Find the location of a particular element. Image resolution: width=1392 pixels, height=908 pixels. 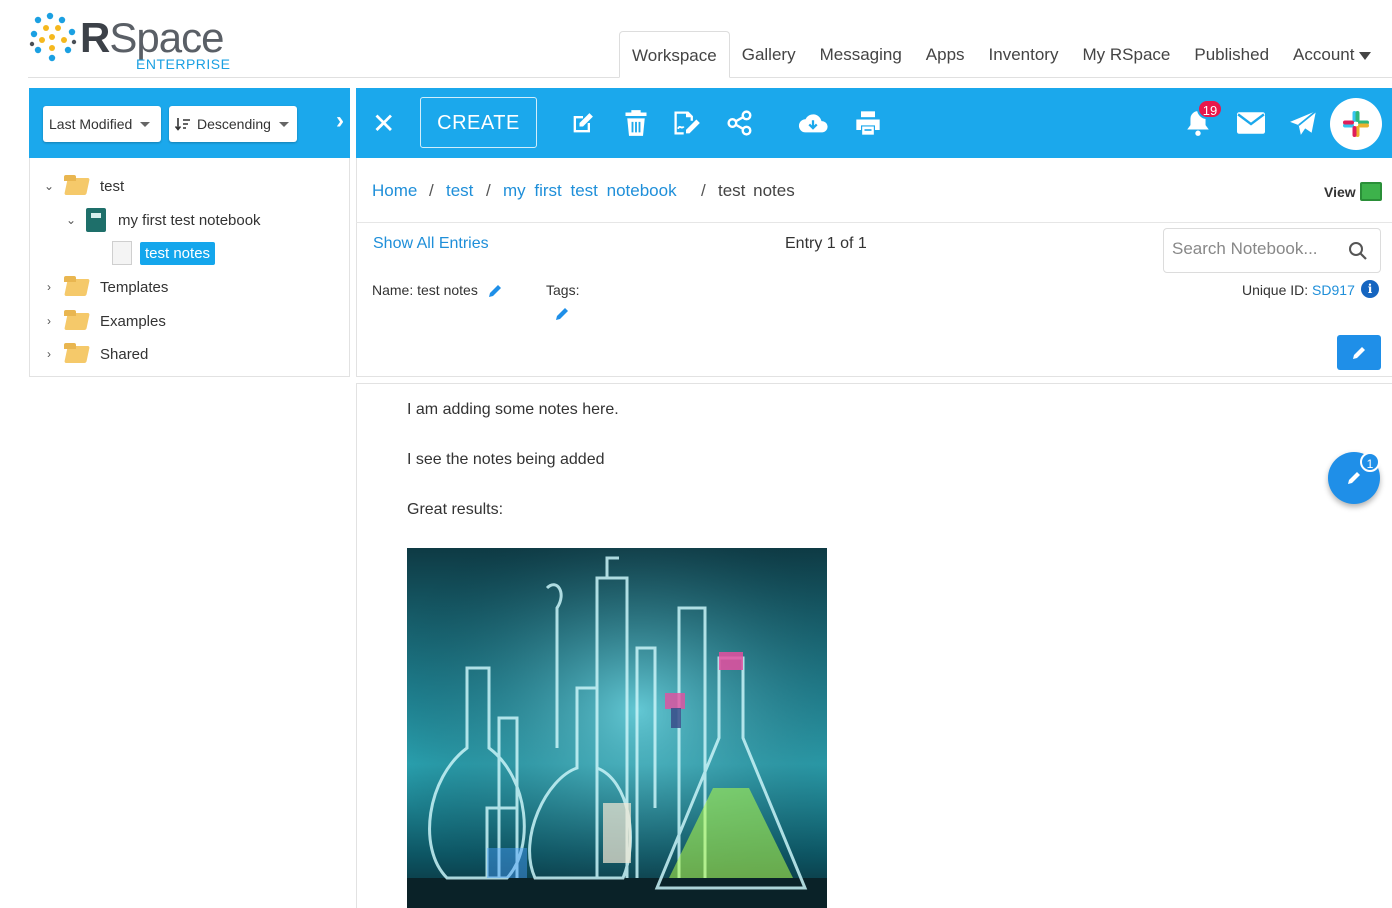

nav-tab-messaging: Messaging is located at coordinates (861, 54).